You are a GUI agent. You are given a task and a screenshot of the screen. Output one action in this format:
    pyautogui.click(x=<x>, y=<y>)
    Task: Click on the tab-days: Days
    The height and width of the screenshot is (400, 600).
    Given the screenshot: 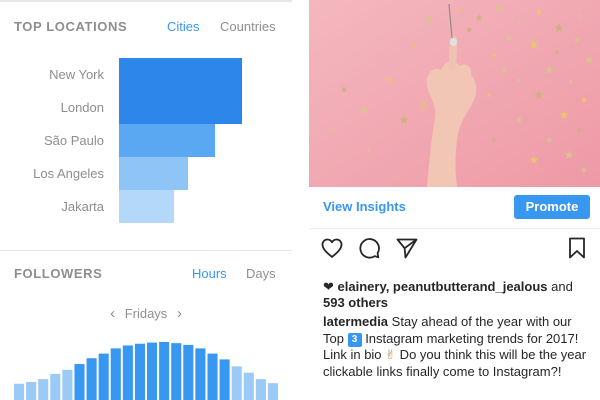 What is the action you would take?
    pyautogui.click(x=261, y=273)
    